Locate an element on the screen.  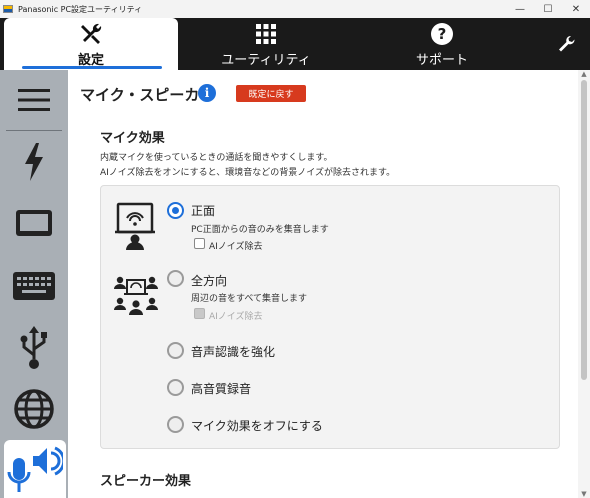
power-icon is located at coordinates (34, 162).